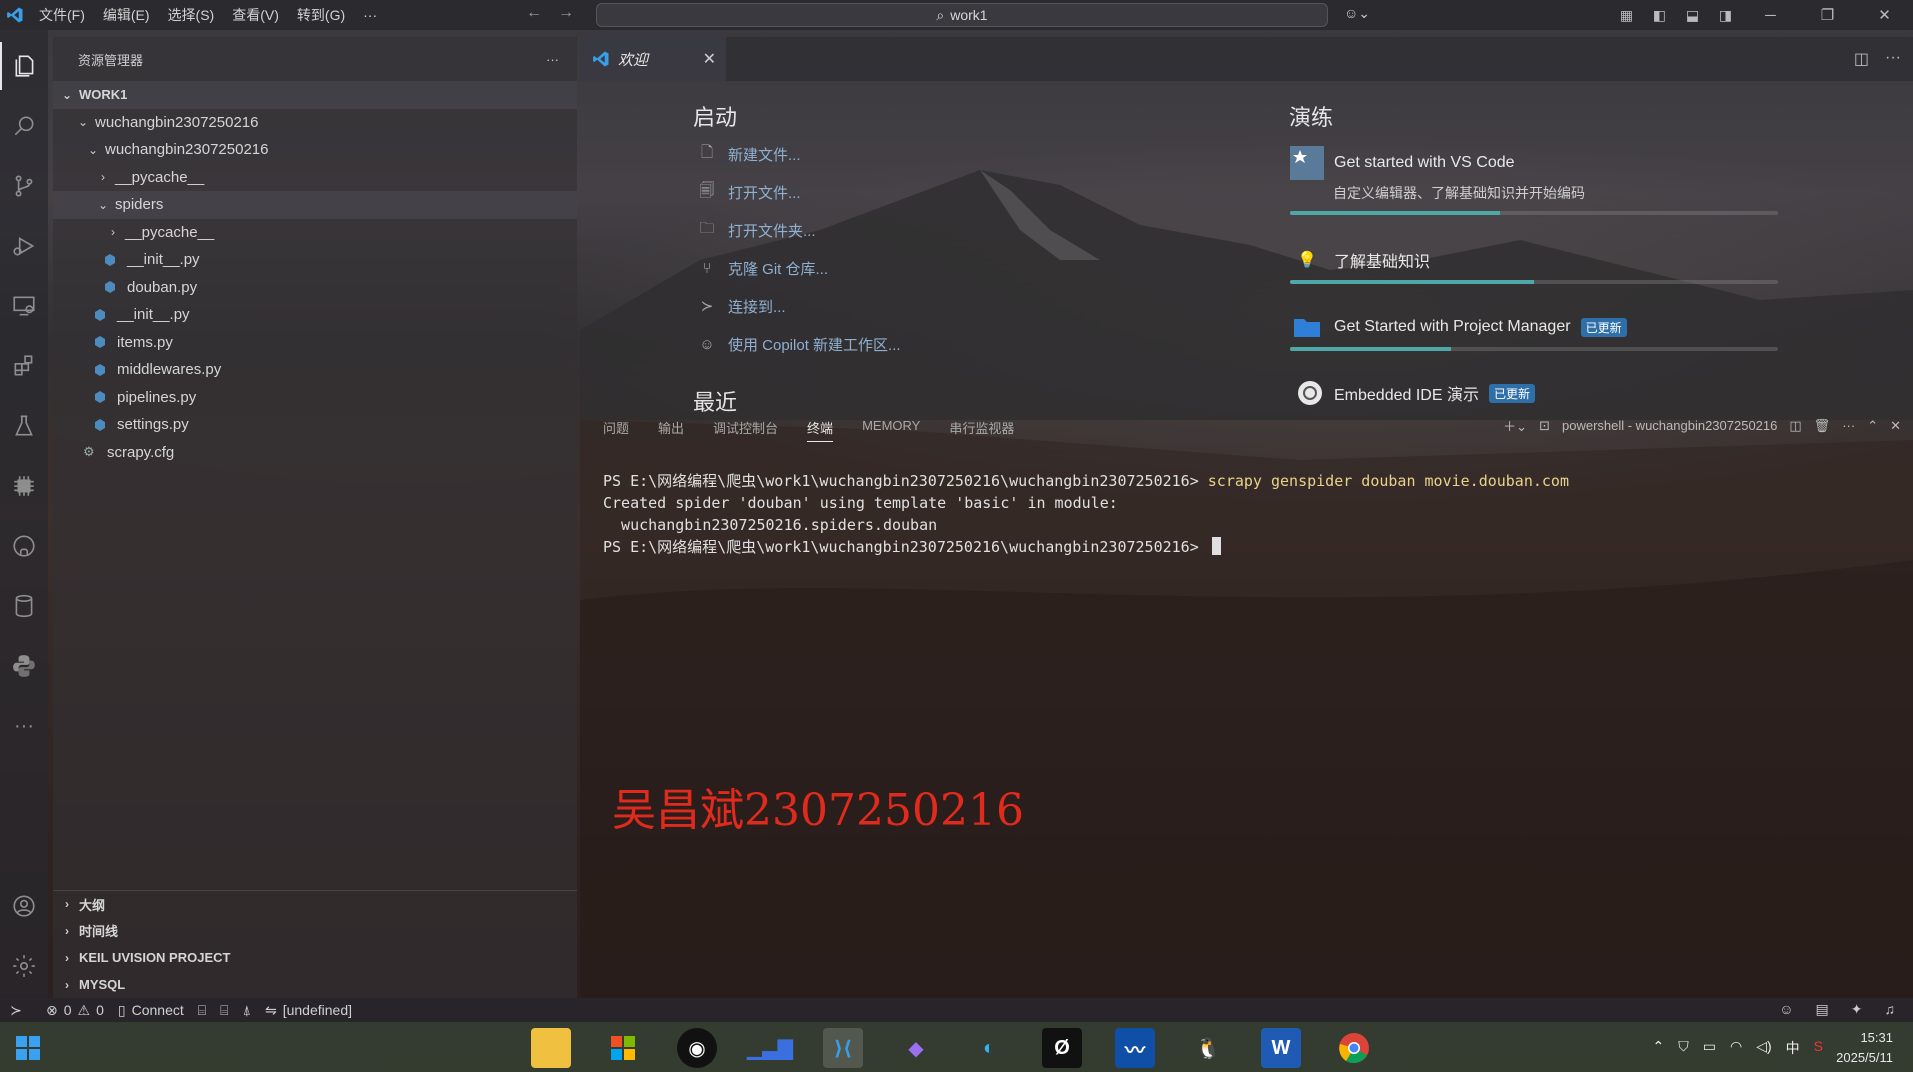 This screenshot has width=1913, height=1072. I want to click on tab-welcome: 欢迎 ✕, so click(653, 59).